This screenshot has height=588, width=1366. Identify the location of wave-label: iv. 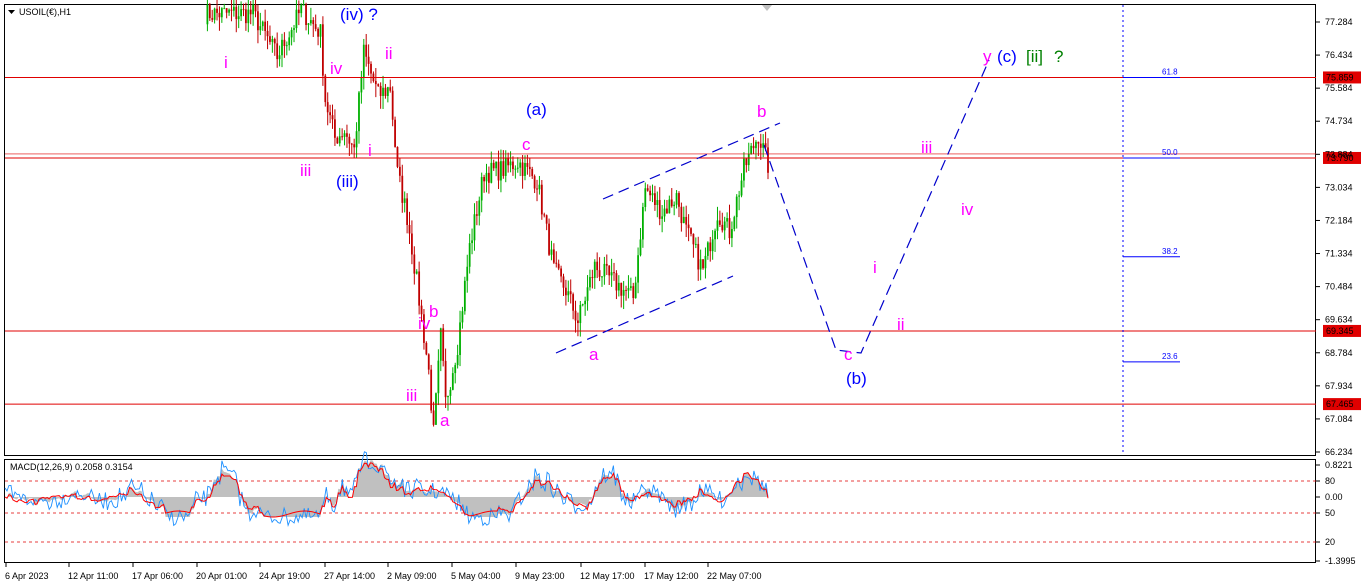
(967, 209).